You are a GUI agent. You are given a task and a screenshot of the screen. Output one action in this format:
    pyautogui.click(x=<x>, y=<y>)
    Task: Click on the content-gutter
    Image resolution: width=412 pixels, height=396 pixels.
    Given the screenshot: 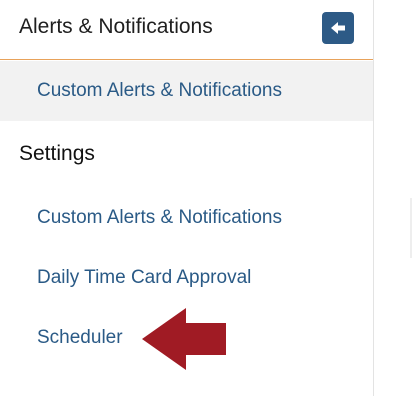 What is the action you would take?
    pyautogui.click(x=393, y=198)
    